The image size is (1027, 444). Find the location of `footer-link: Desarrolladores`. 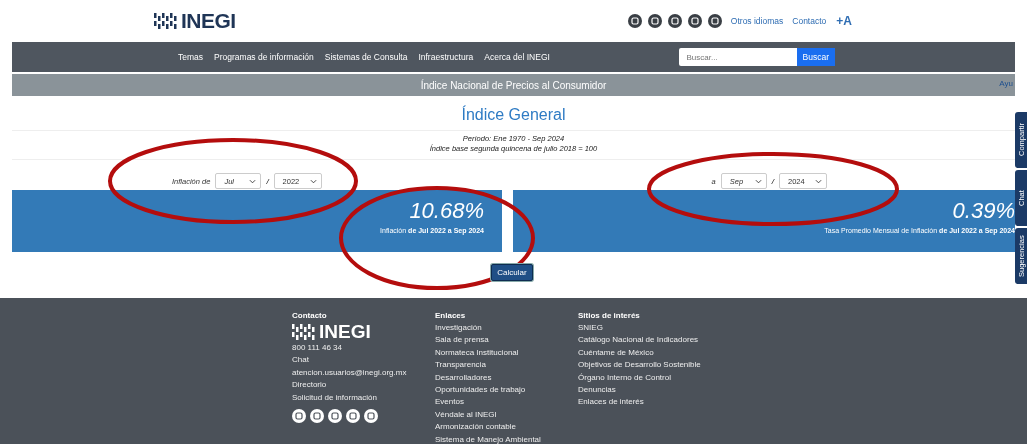

footer-link: Desarrolladores is located at coordinates (506, 378).